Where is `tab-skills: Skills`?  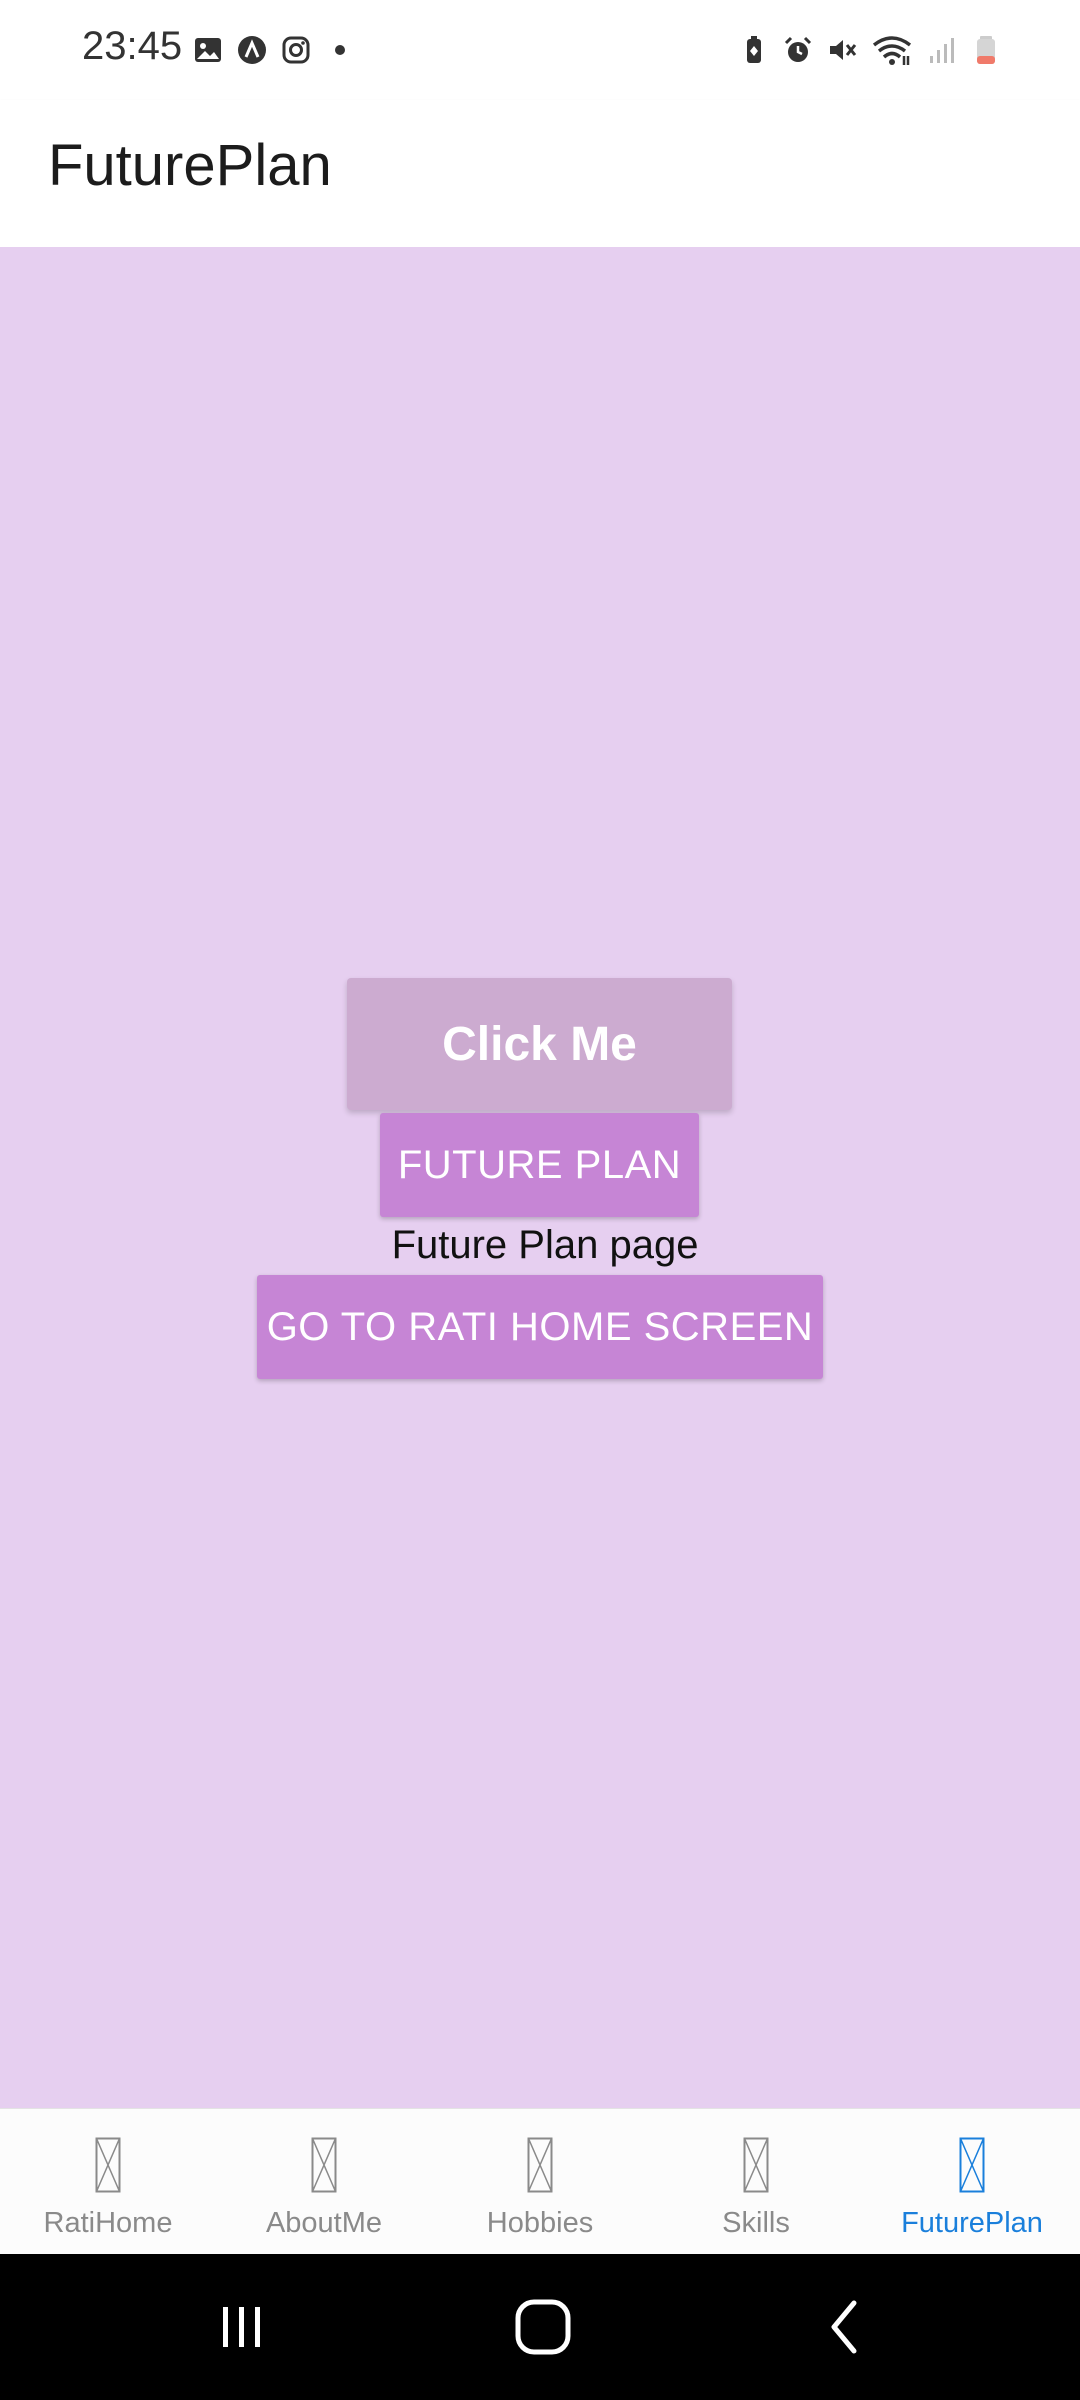
tab-skills: Skills is located at coordinates (756, 2182).